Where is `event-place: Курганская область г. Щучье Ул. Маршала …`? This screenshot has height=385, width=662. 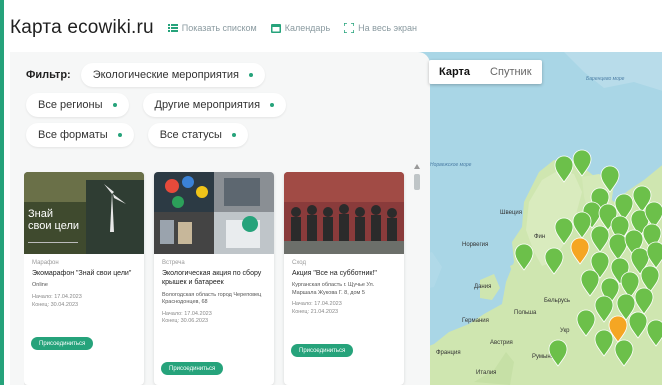
event-place: Курганская область г. Щучье Ул. Маршала … is located at coordinates (333, 289).